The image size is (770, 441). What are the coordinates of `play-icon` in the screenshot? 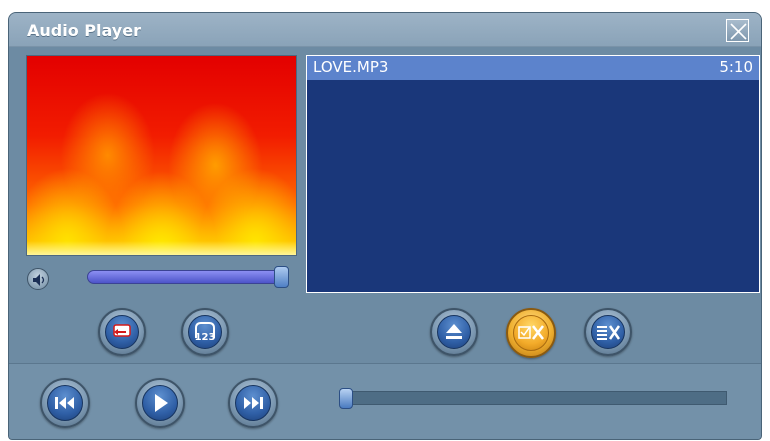 It's located at (161, 403).